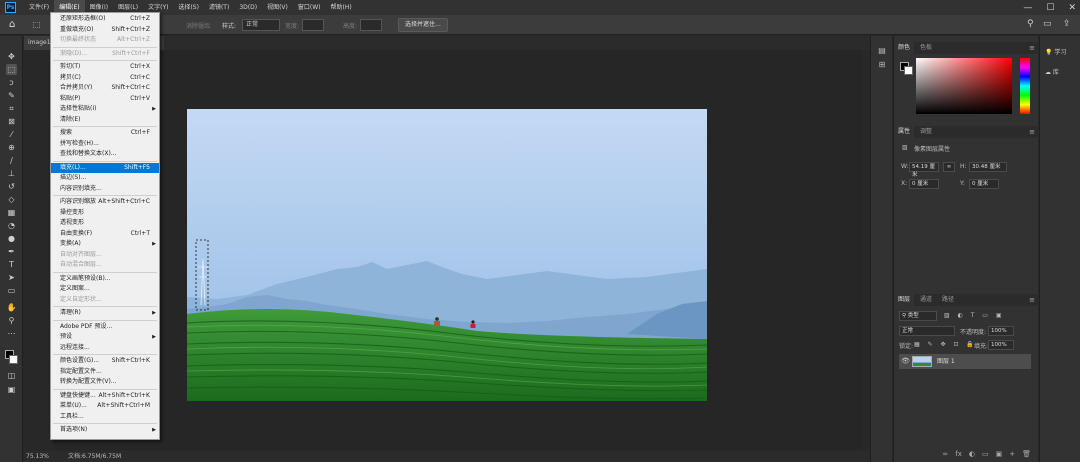  Describe the element at coordinates (924, 170) in the screenshot. I see `w-field: 54.19 厘米` at that location.